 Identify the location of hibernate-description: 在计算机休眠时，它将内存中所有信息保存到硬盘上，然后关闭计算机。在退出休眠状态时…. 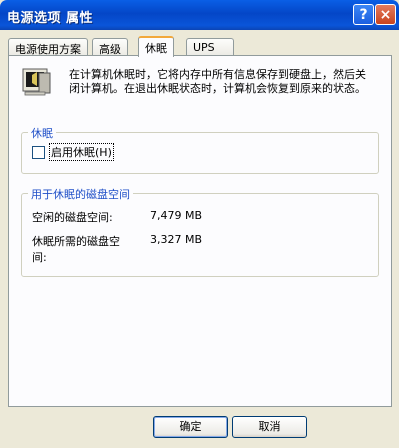
(217, 81).